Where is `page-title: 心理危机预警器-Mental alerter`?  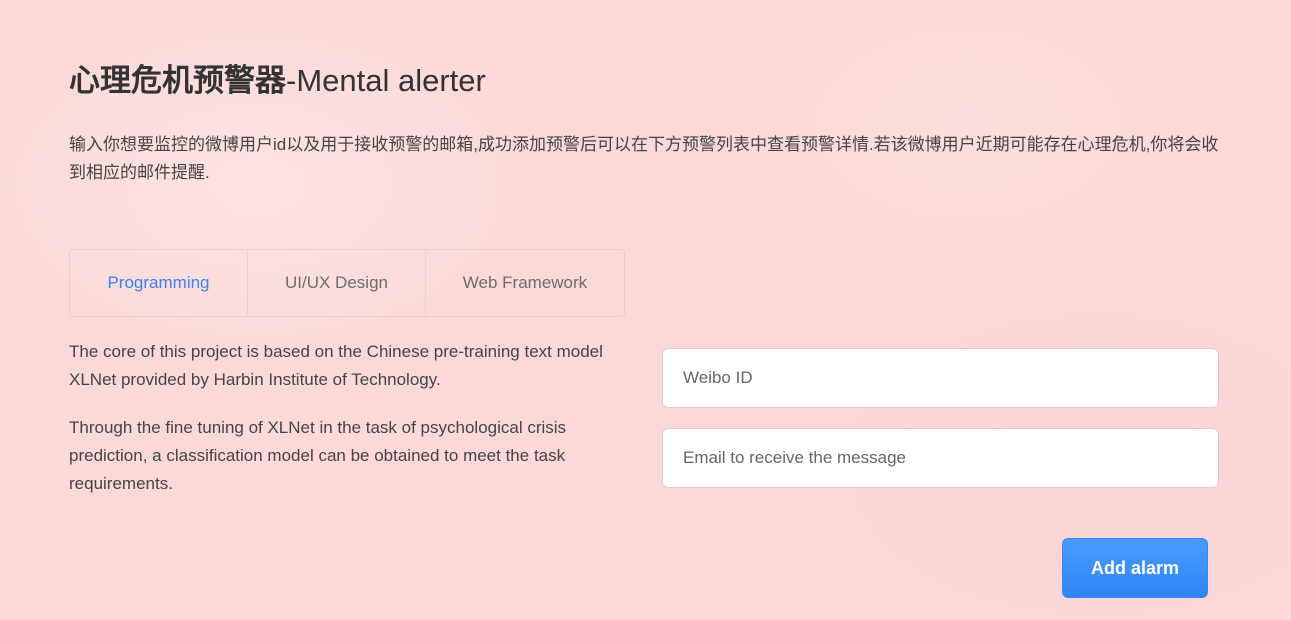
page-title: 心理危机预警器-Mental alerter is located at coordinates (277, 81).